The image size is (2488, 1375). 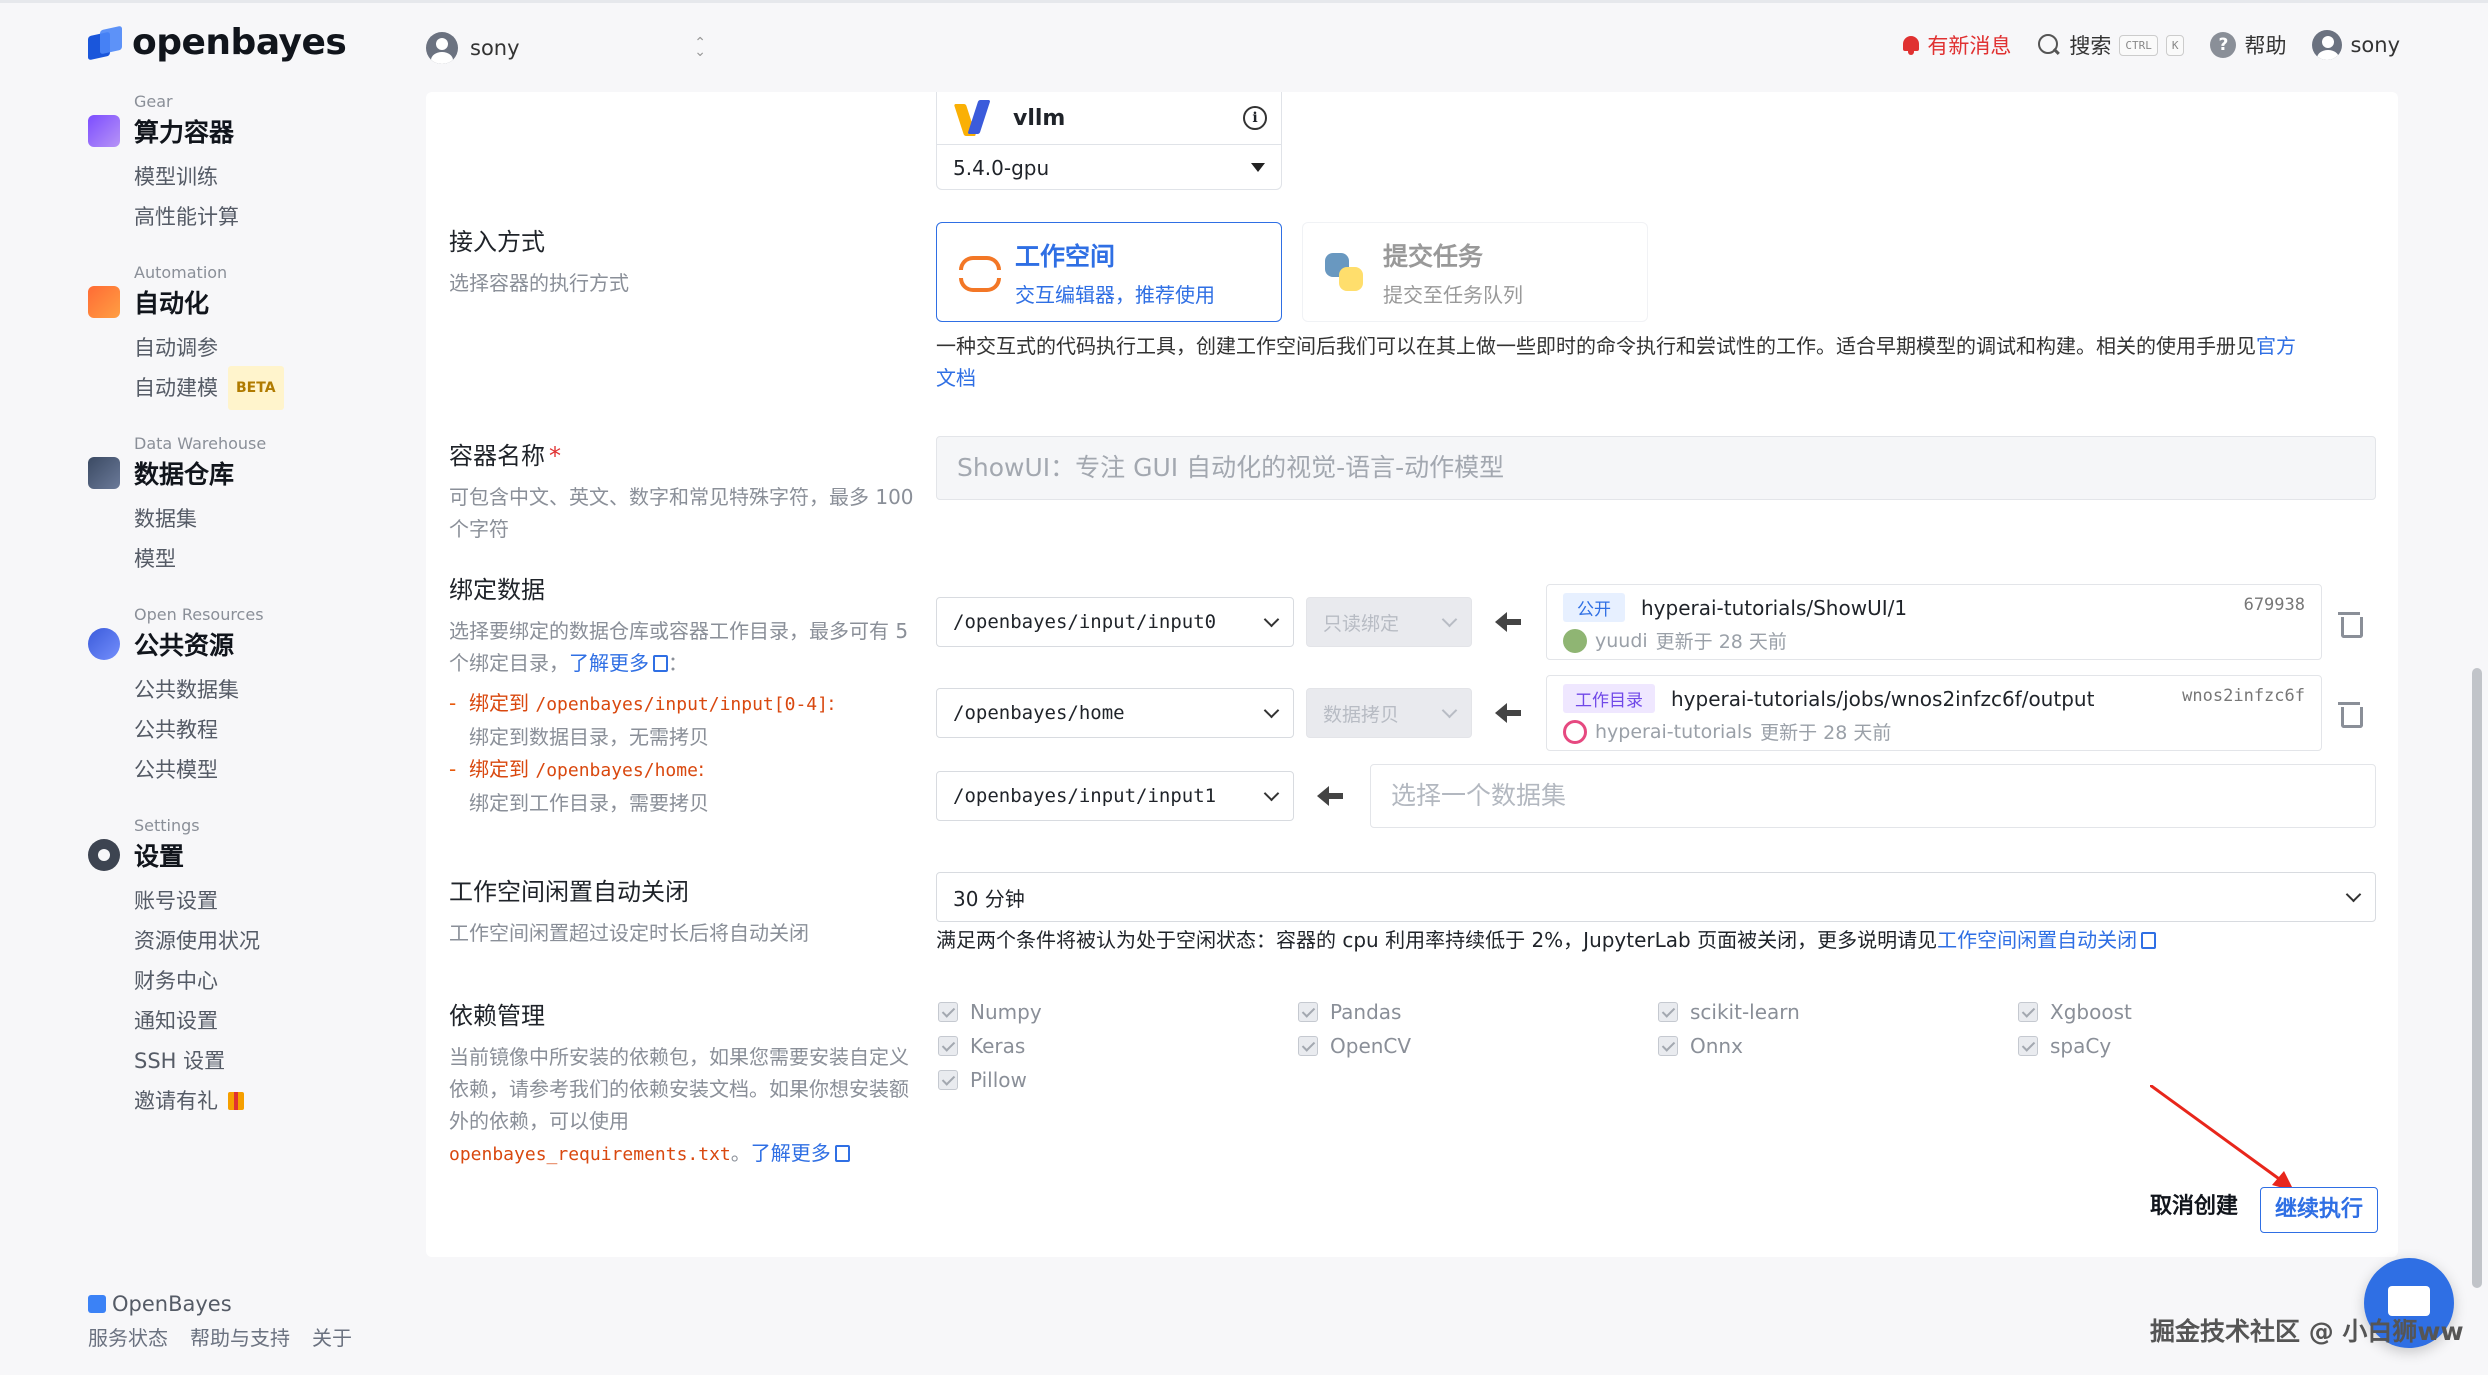 I want to click on sidebar-item-ssh: SSH 设置, so click(x=261, y=1061).